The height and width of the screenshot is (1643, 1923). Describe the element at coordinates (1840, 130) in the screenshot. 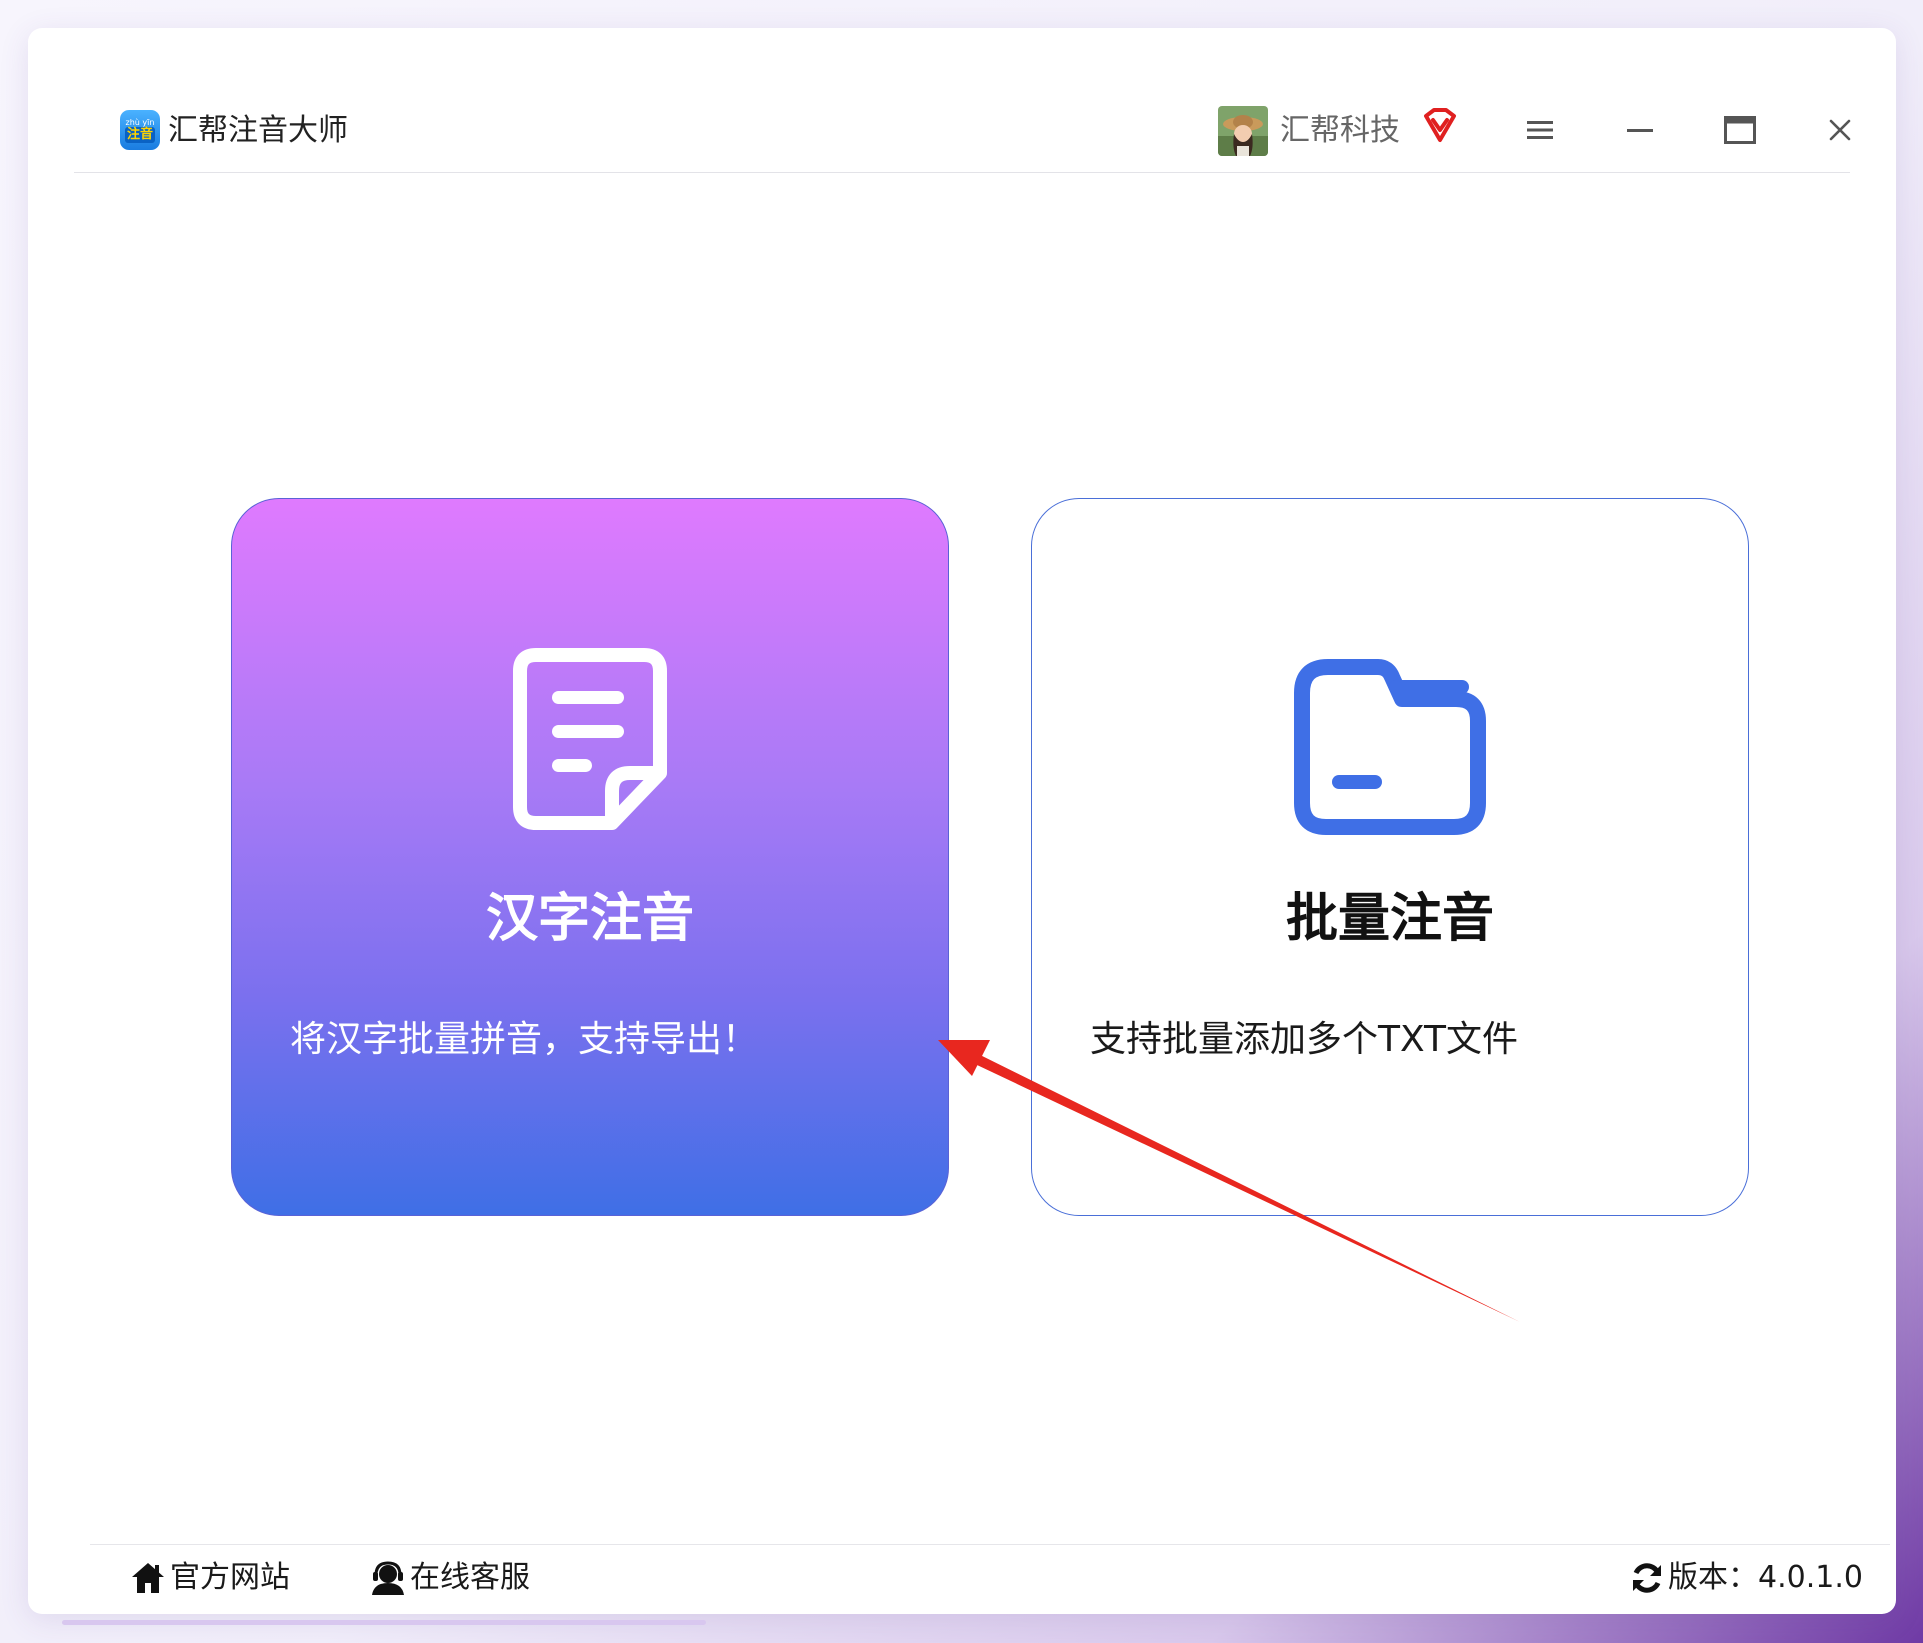

I see `close-icon` at that location.